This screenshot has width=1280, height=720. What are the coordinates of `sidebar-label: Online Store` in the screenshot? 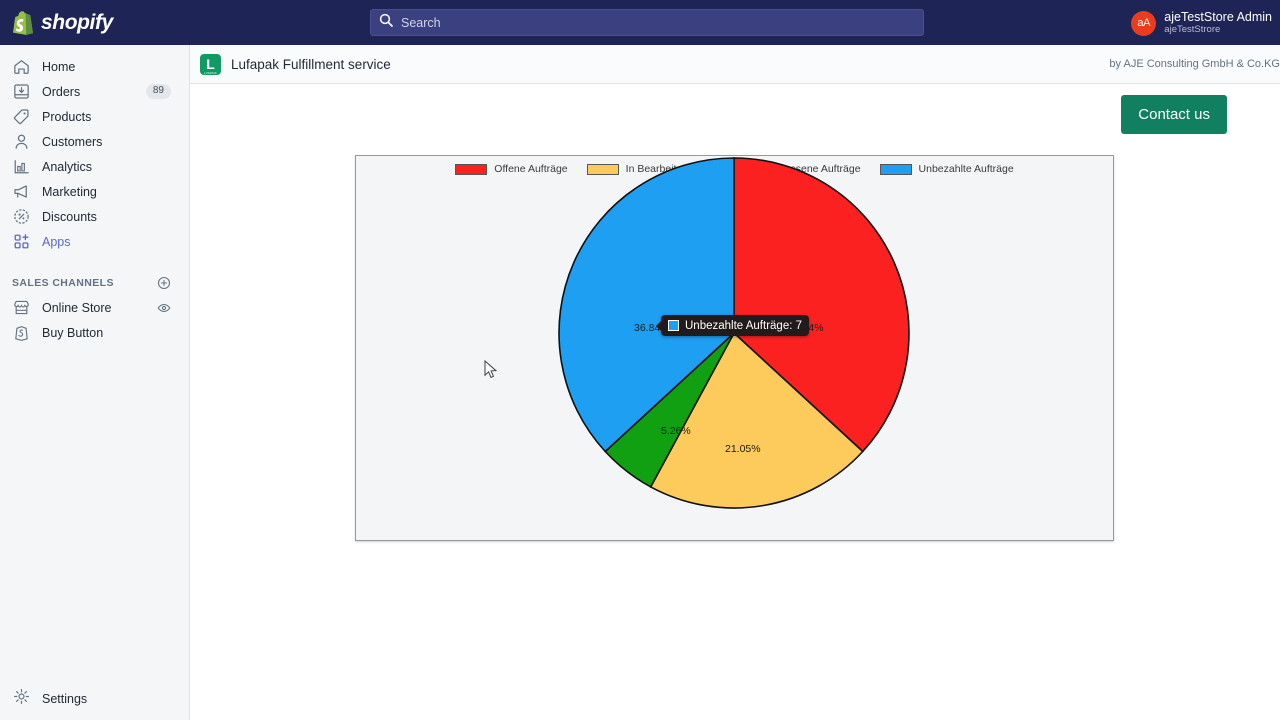 It's located at (77, 307).